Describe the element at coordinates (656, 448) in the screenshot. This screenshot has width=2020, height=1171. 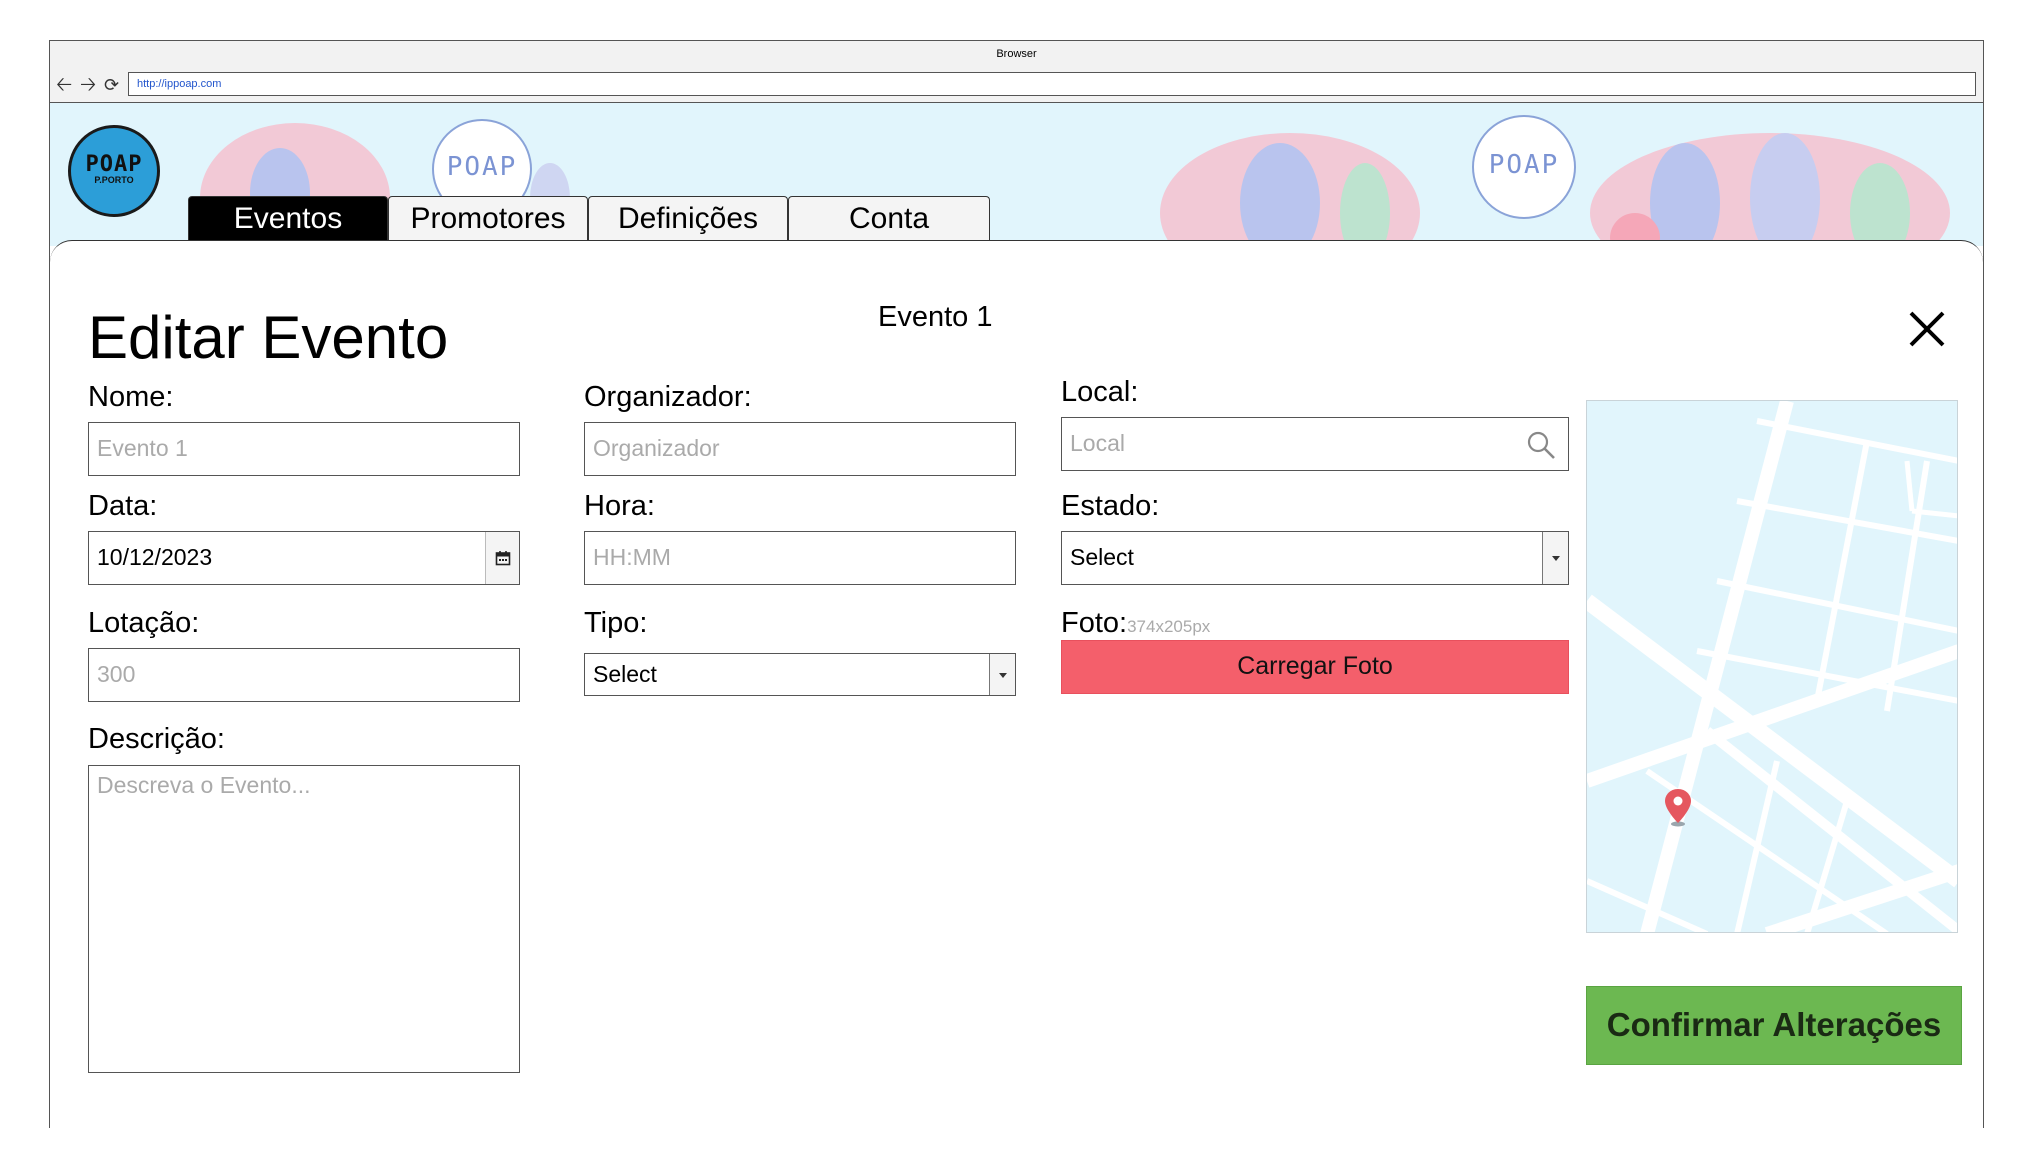
I see `organizador-placeholder: Organizador` at that location.